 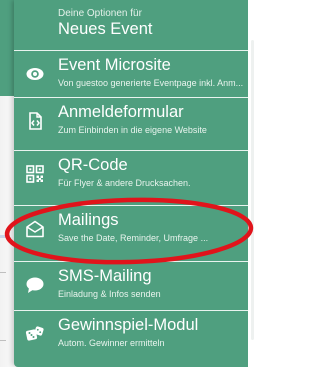 What do you see at coordinates (35, 229) in the screenshot?
I see `envelope-open-icon` at bounding box center [35, 229].